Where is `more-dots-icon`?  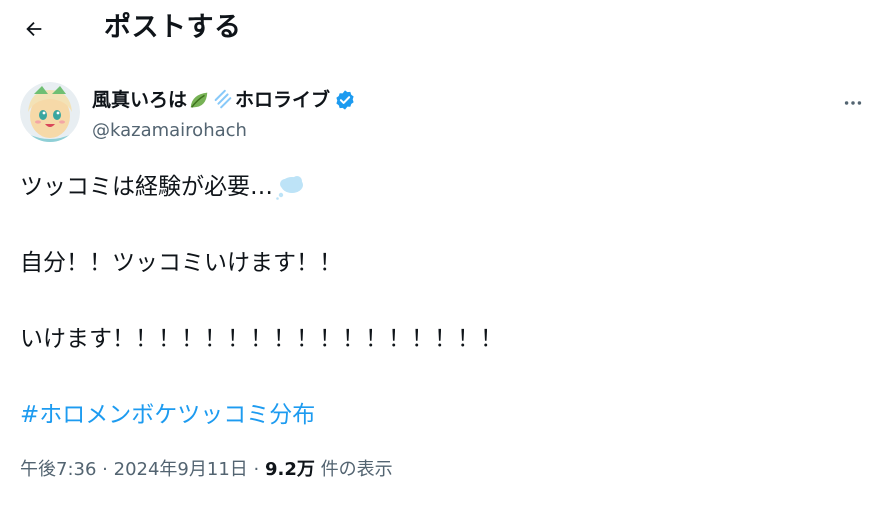 more-dots-icon is located at coordinates (853, 103).